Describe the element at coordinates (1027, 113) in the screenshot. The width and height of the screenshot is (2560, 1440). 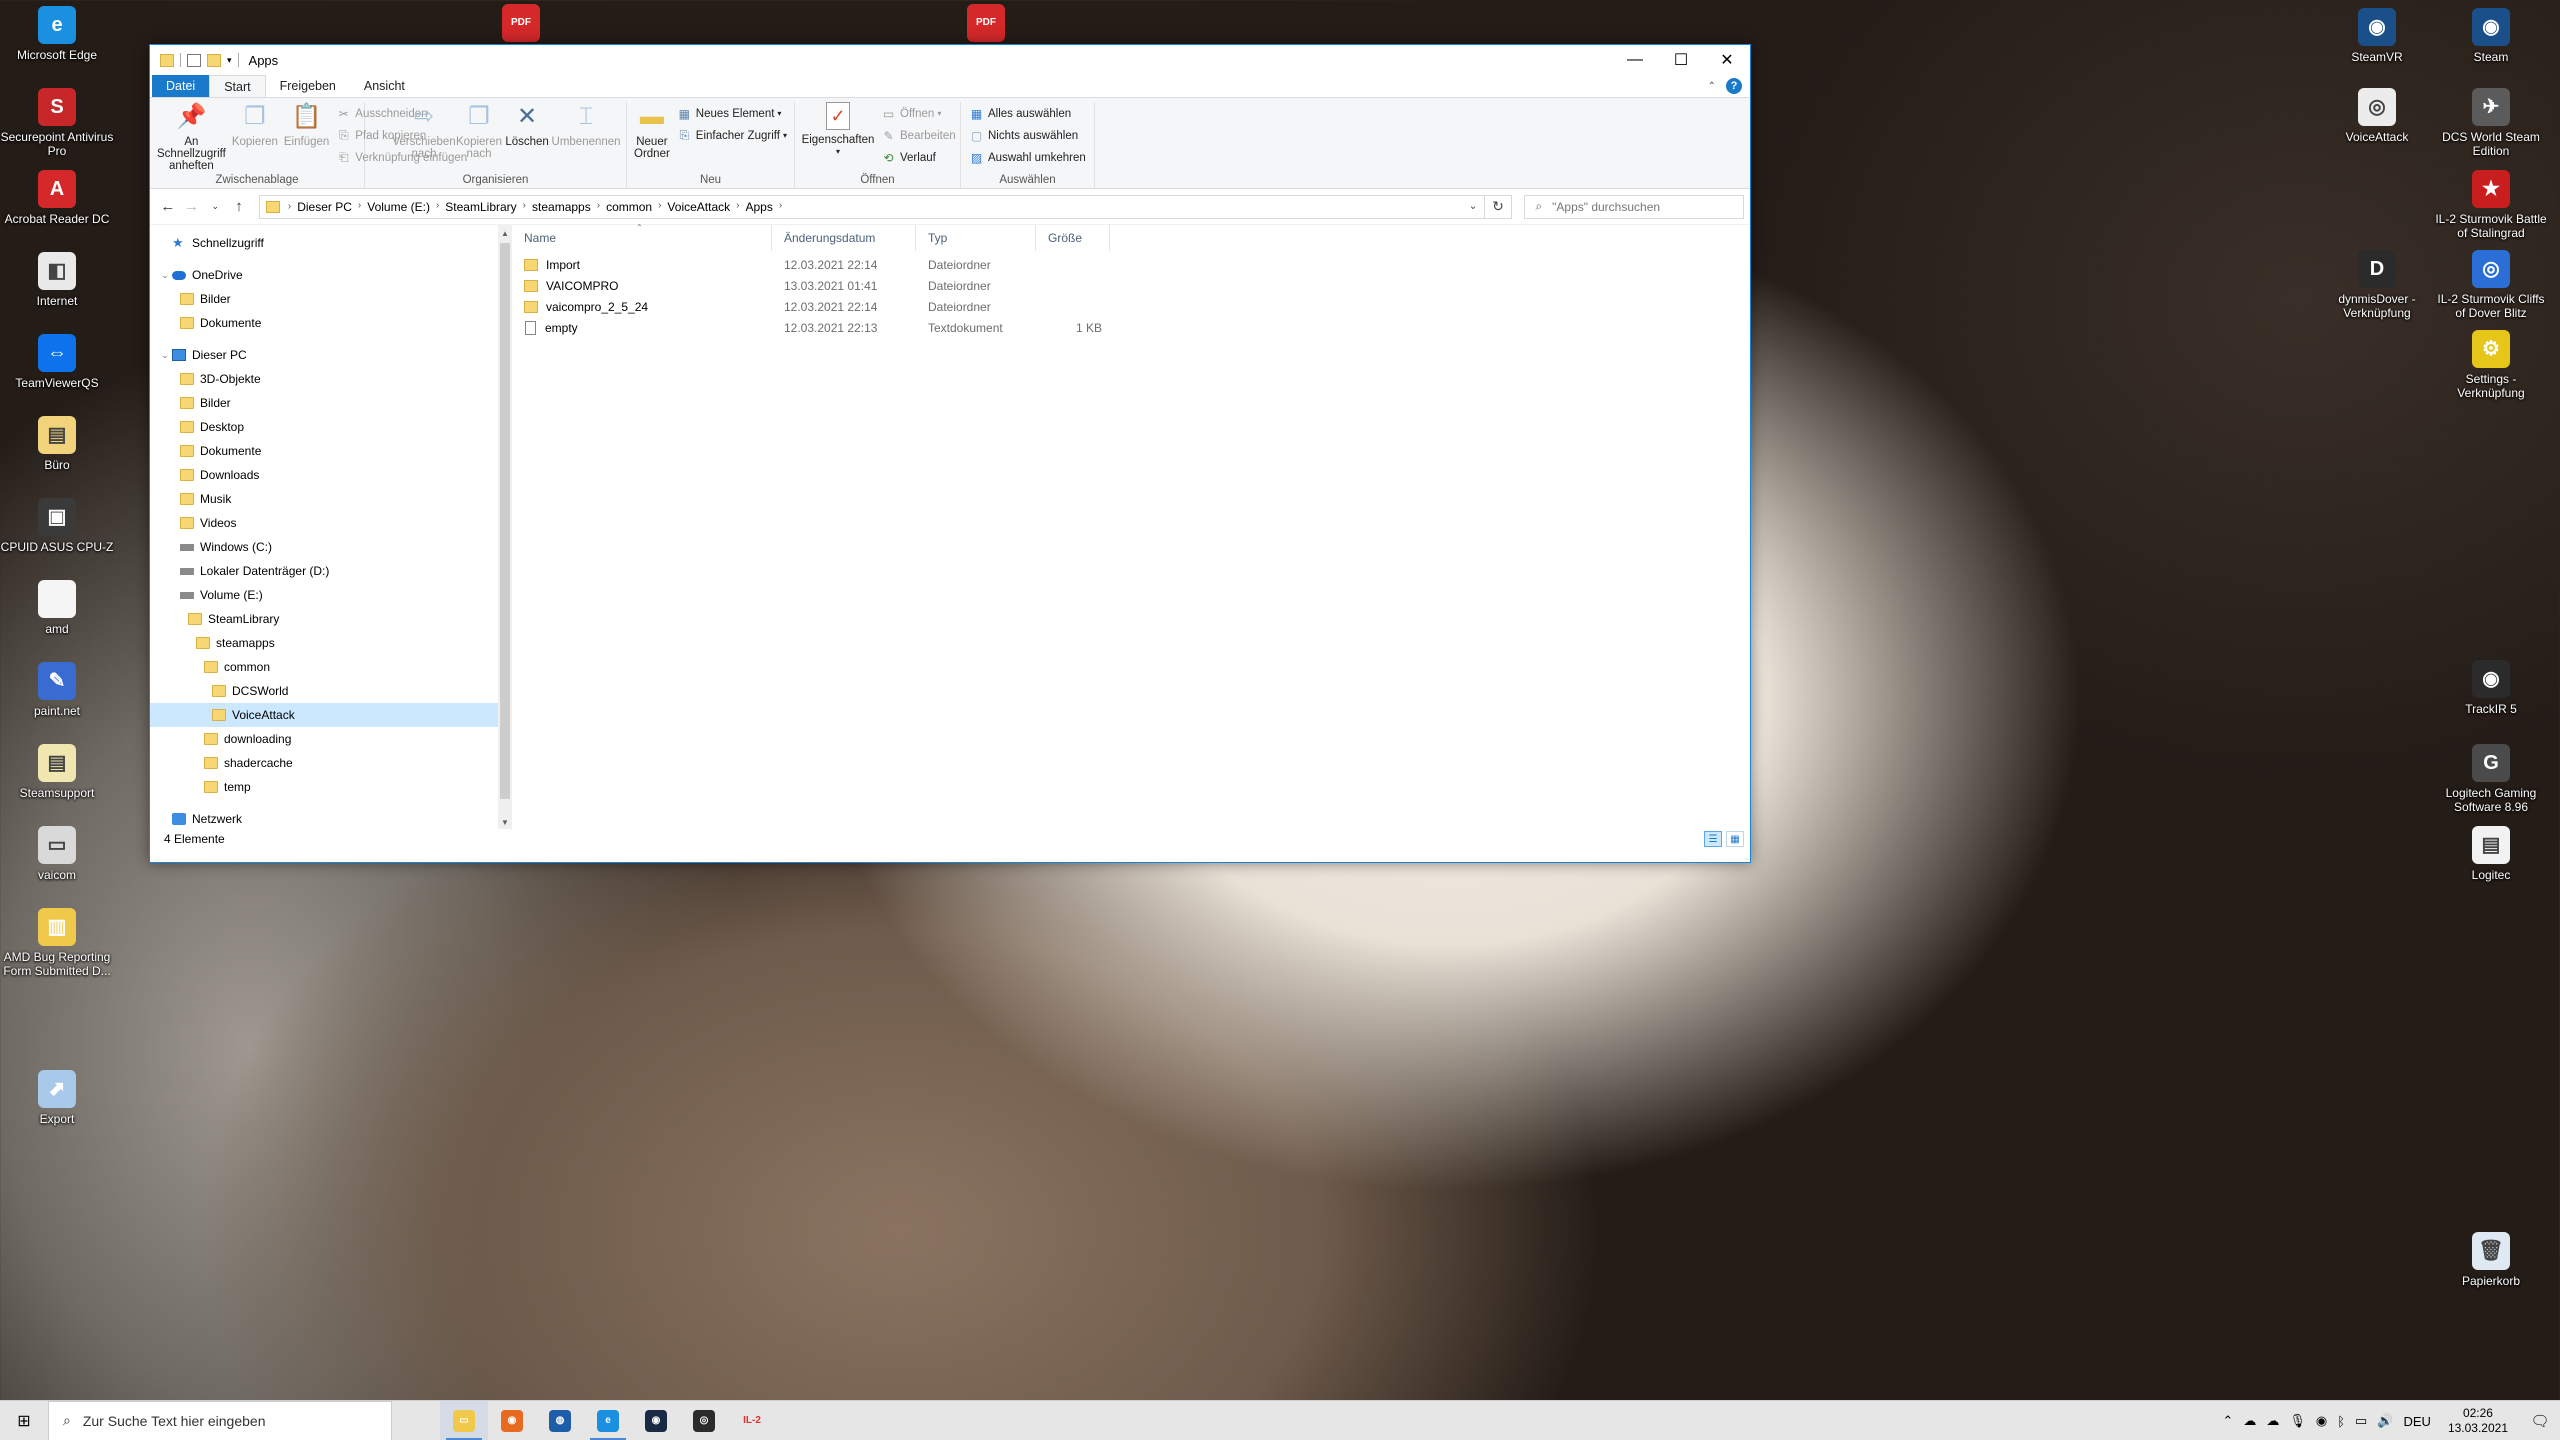
I see `select-all-button: ▦ Alles auswählen` at that location.